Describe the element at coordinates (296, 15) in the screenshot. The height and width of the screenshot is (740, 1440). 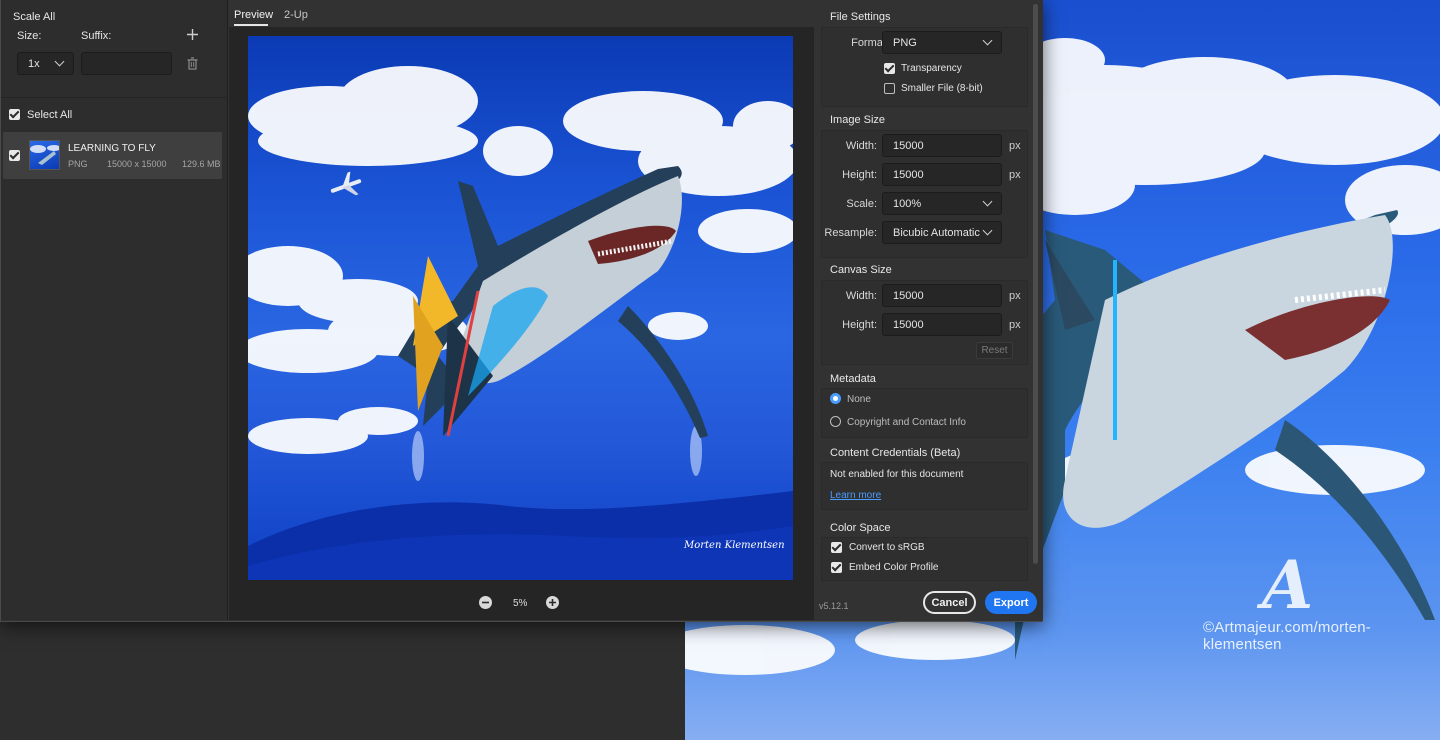
I see `tab-2up: 2-Up` at that location.